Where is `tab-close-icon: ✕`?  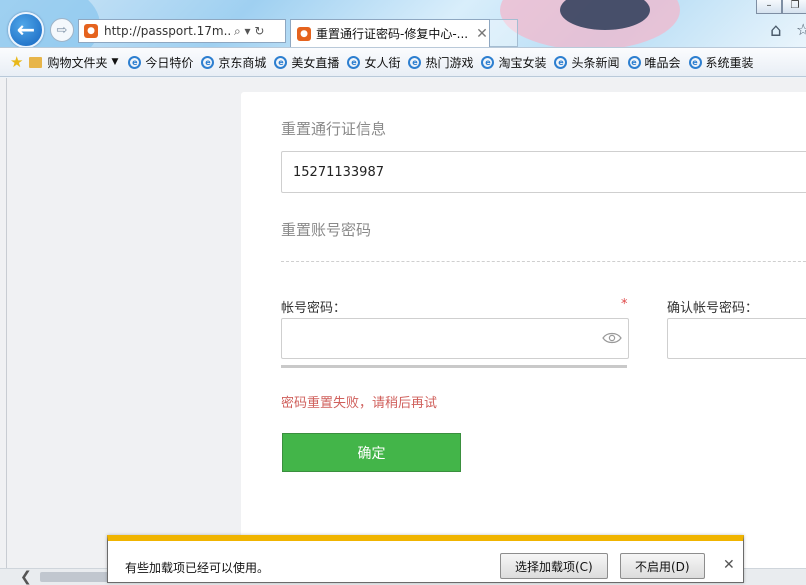 tab-close-icon: ✕ is located at coordinates (482, 34).